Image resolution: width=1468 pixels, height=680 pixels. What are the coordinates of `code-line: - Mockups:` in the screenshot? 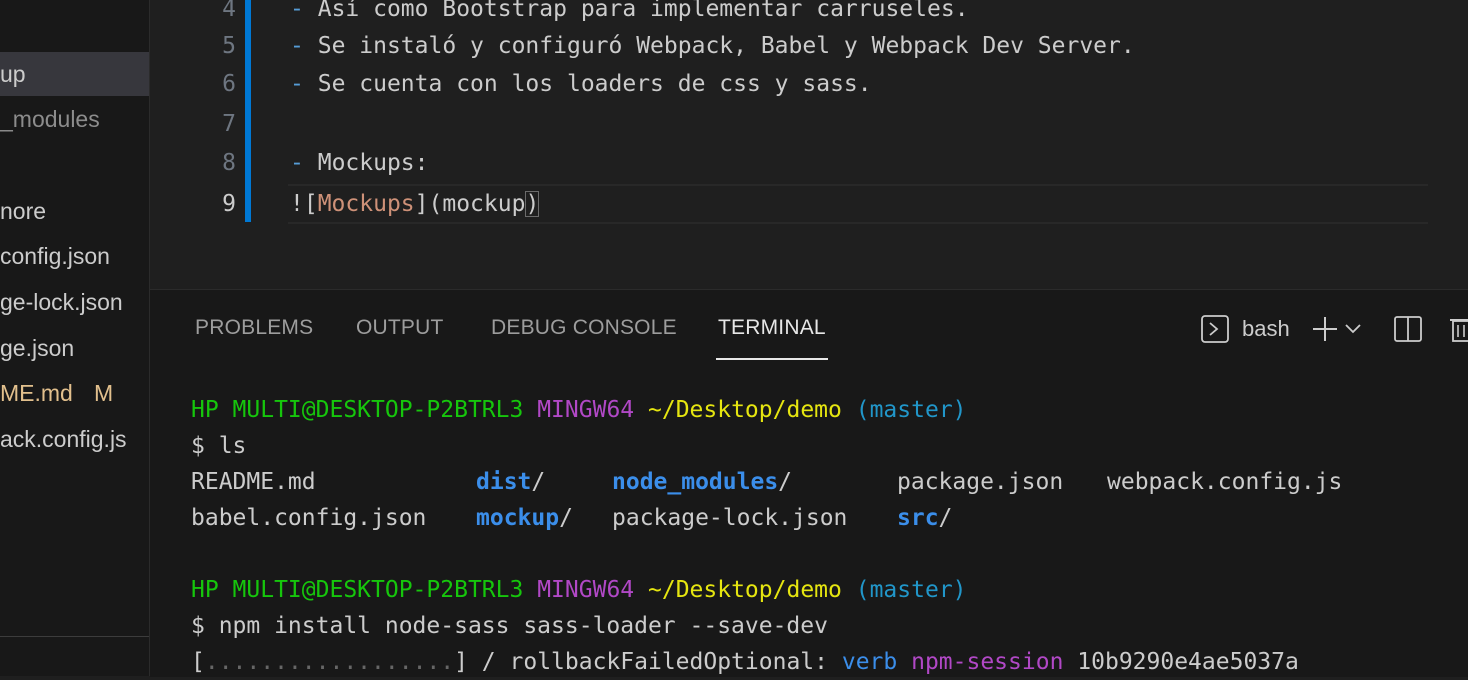 It's located at (359, 163).